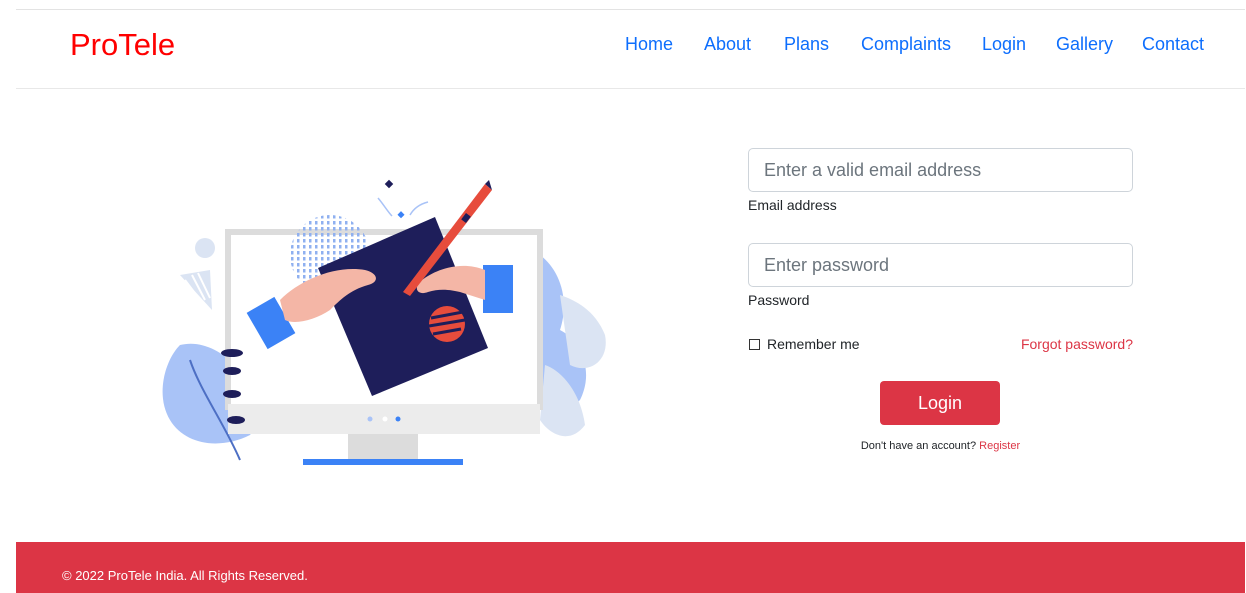  I want to click on email-input, so click(940, 170).